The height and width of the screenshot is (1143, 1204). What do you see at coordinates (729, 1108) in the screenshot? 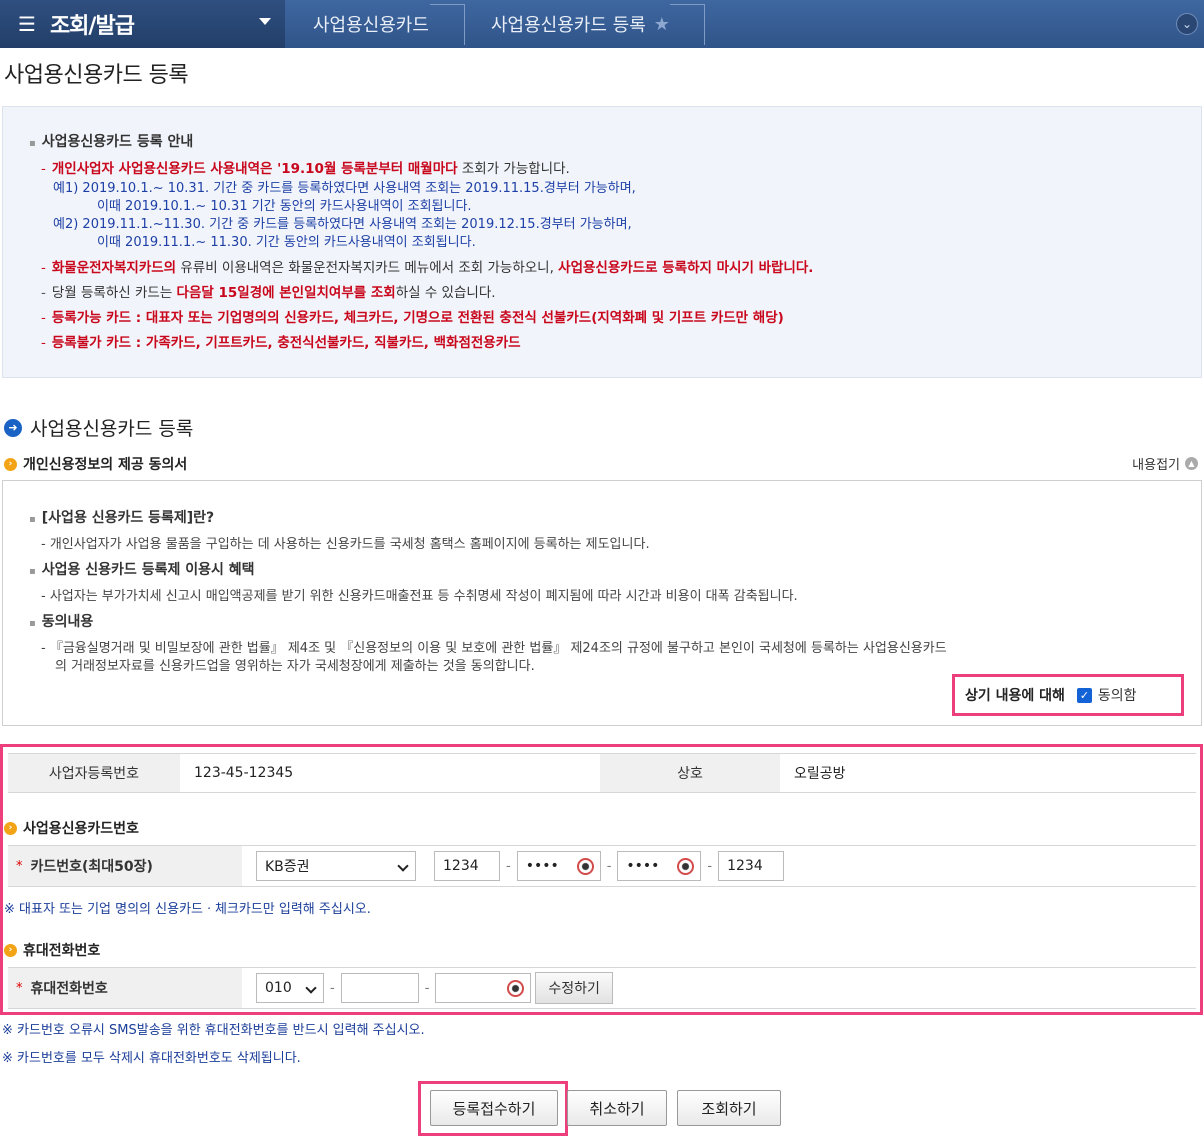
I see `inquiry-button: 조회하기` at bounding box center [729, 1108].